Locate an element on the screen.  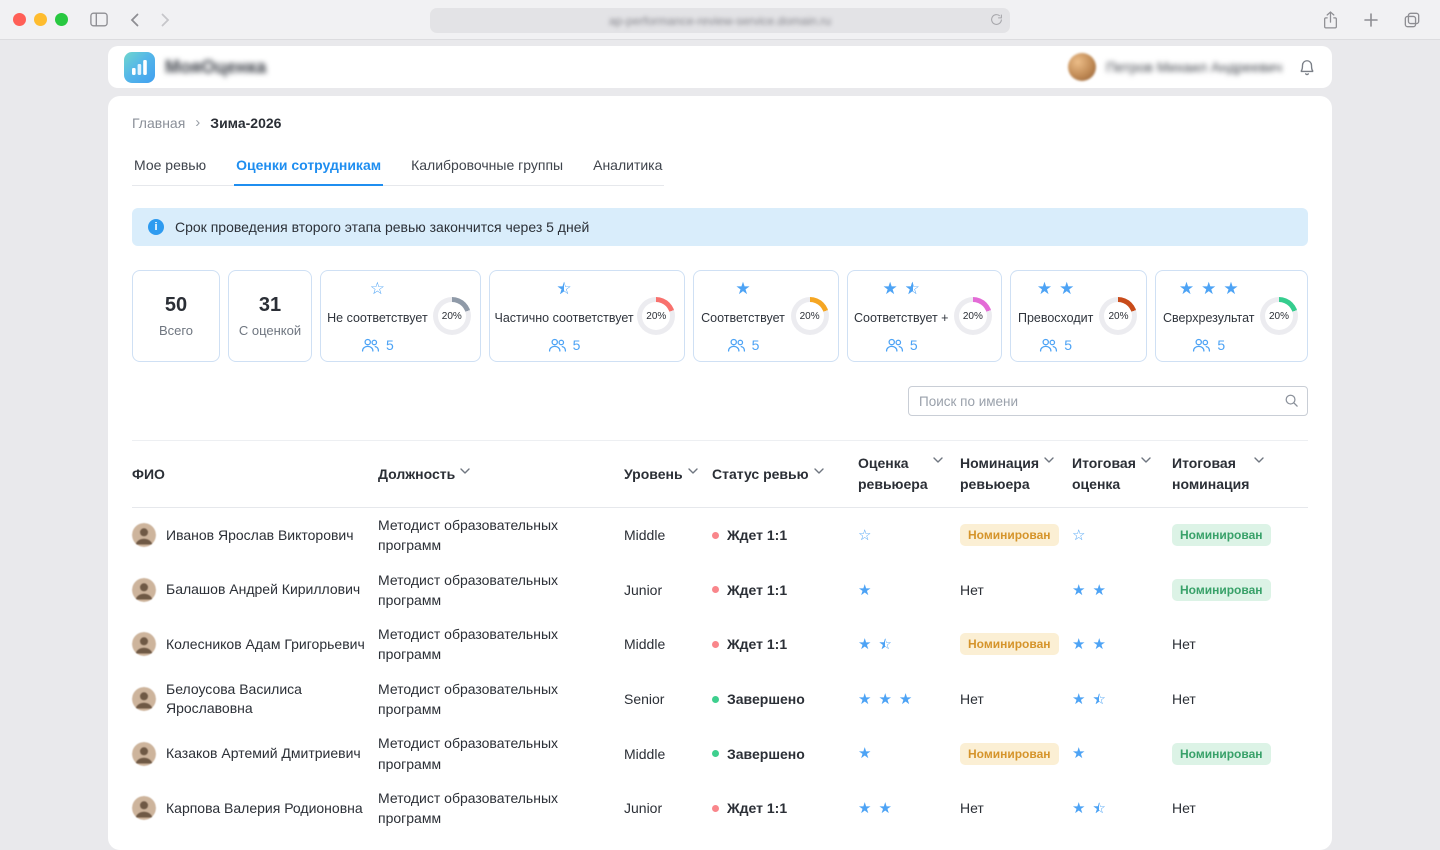
final-nomination-value: Нет is located at coordinates (1184, 699).